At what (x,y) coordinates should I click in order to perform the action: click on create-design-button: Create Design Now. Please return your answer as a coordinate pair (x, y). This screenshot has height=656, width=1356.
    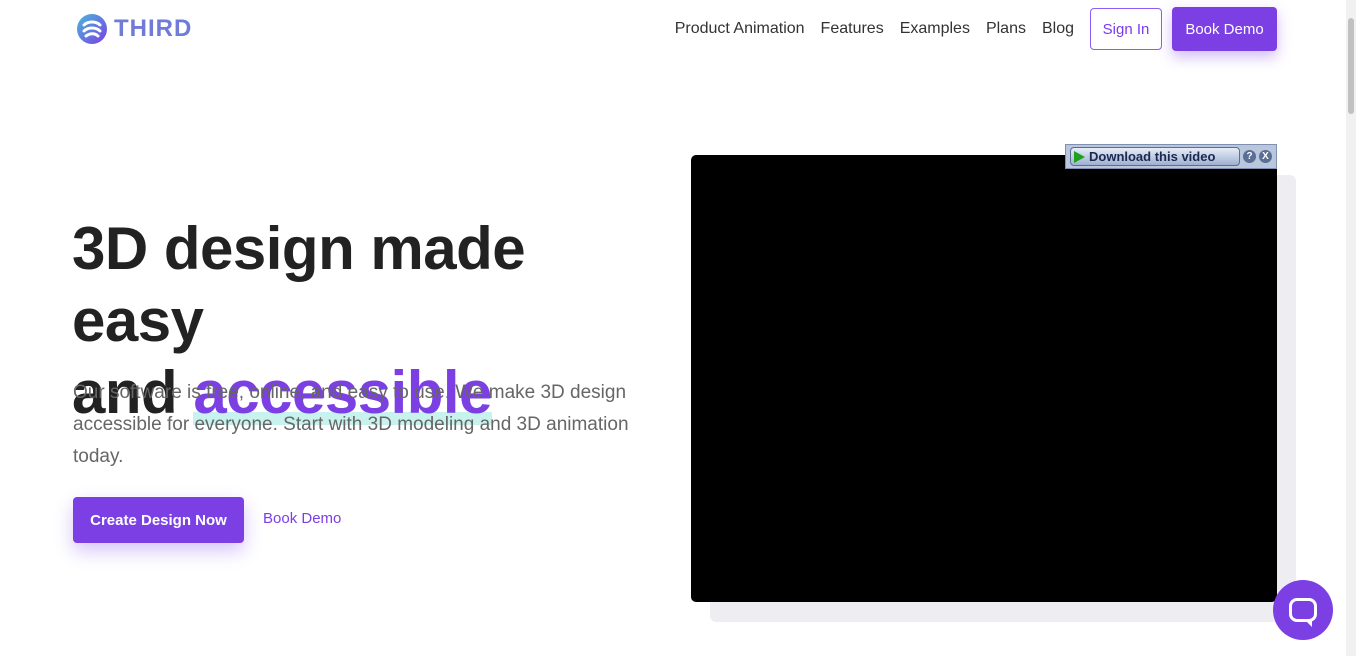
    Looking at the image, I should click on (158, 520).